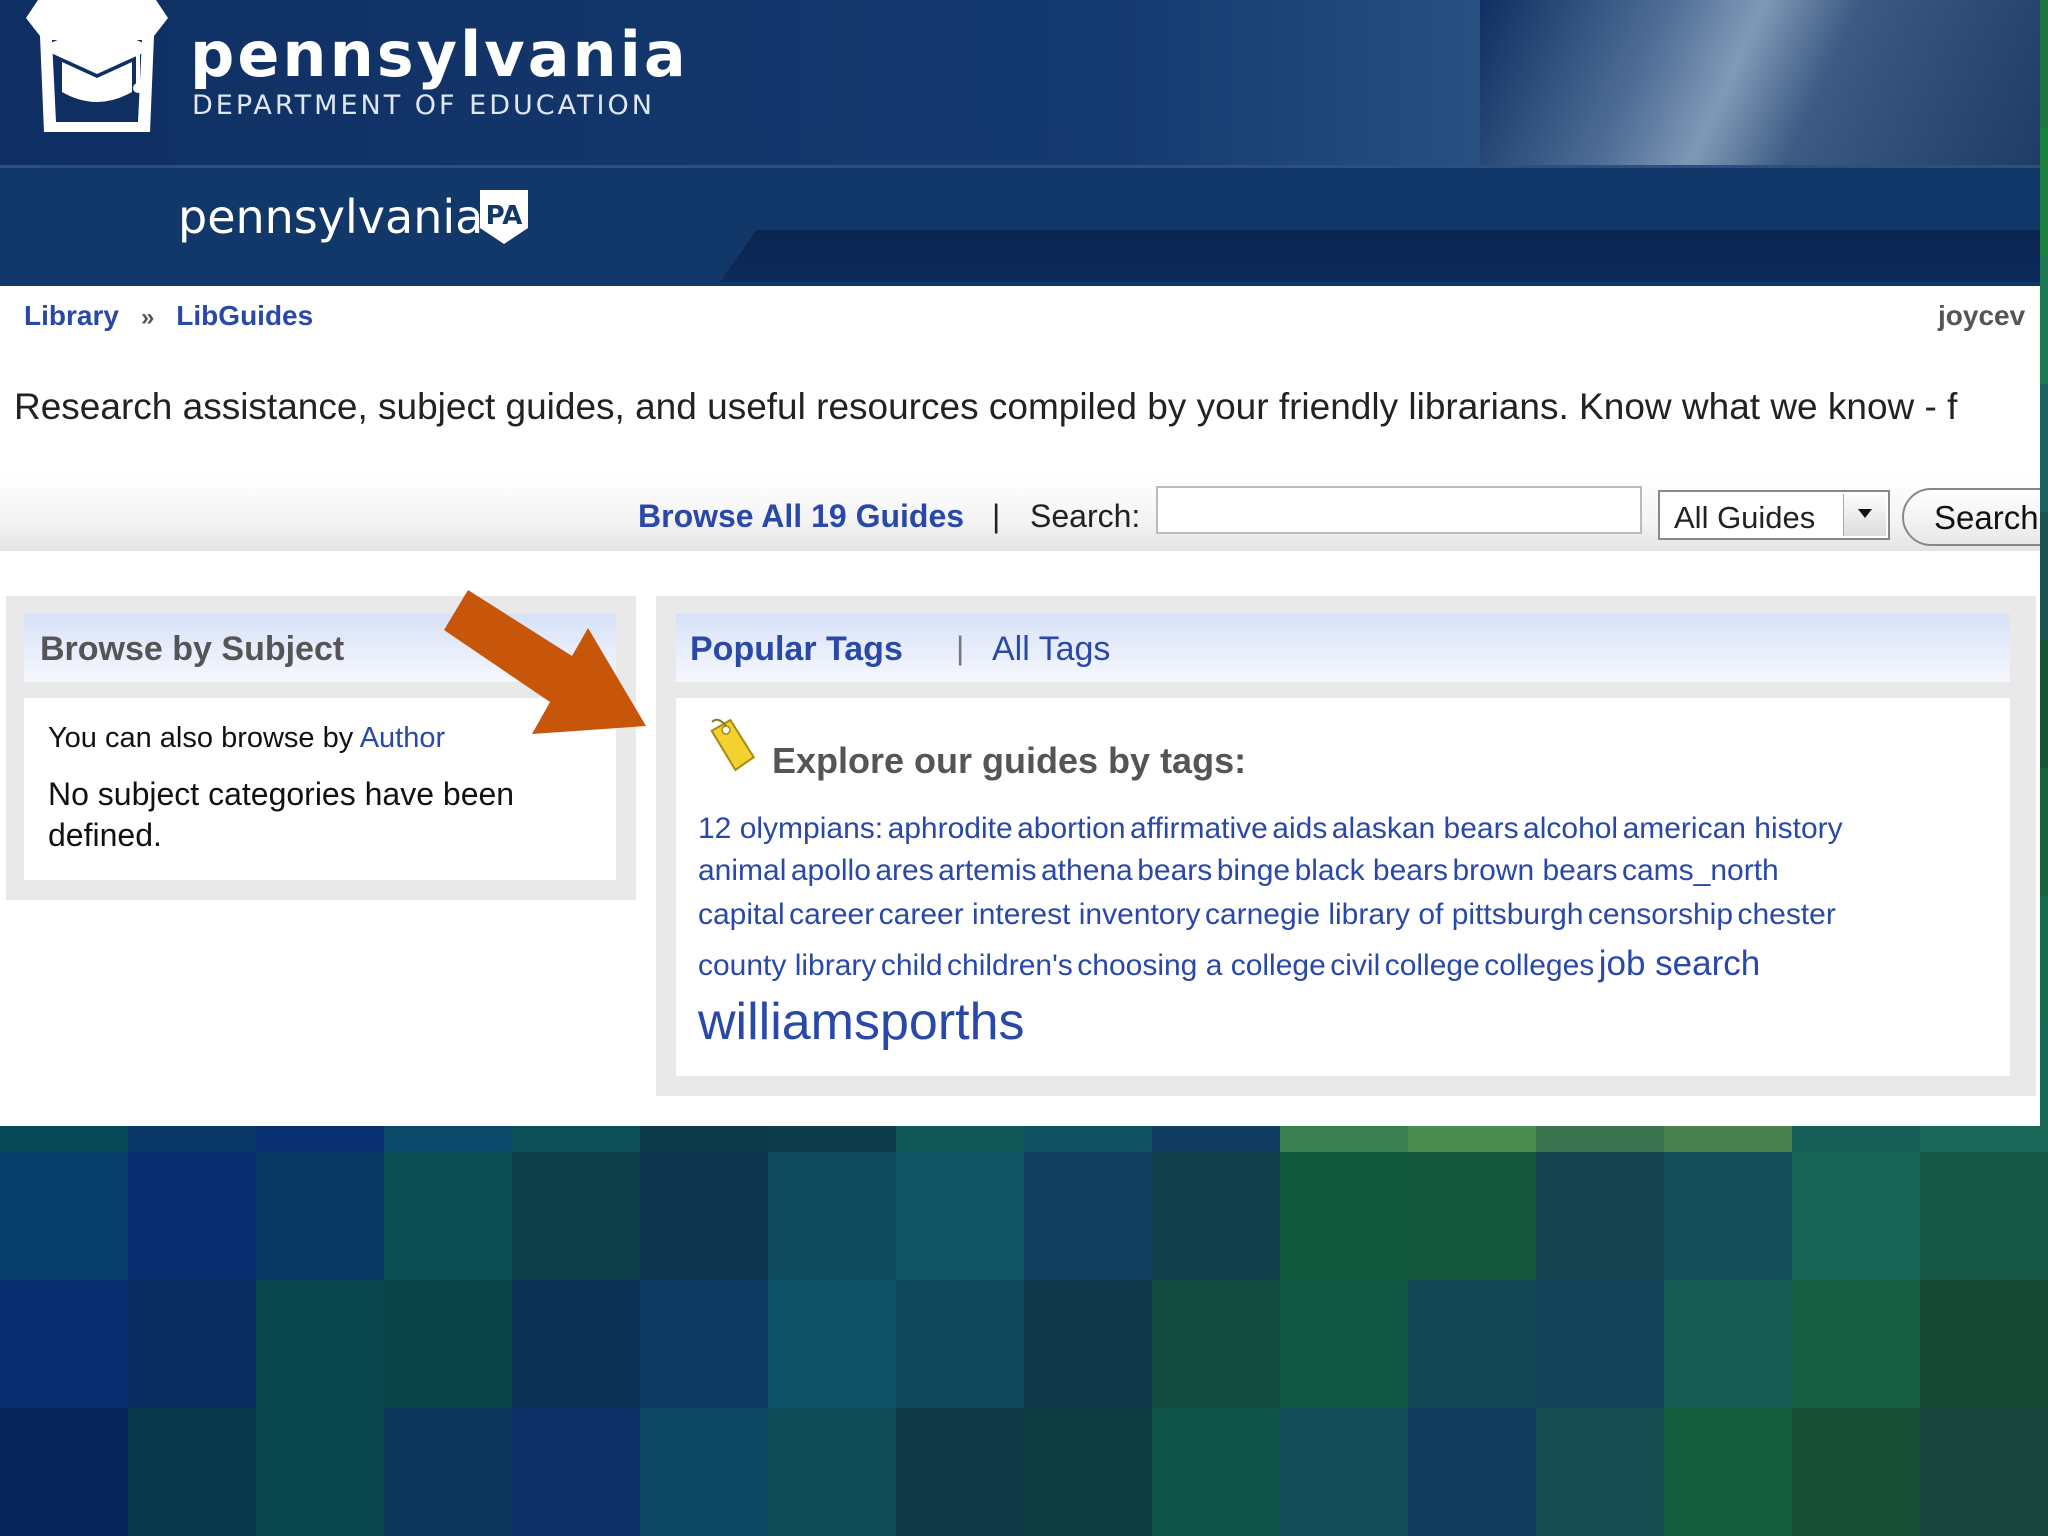  Describe the element at coordinates (790, 828) in the screenshot. I see `tag-link: 12 olympians:` at that location.